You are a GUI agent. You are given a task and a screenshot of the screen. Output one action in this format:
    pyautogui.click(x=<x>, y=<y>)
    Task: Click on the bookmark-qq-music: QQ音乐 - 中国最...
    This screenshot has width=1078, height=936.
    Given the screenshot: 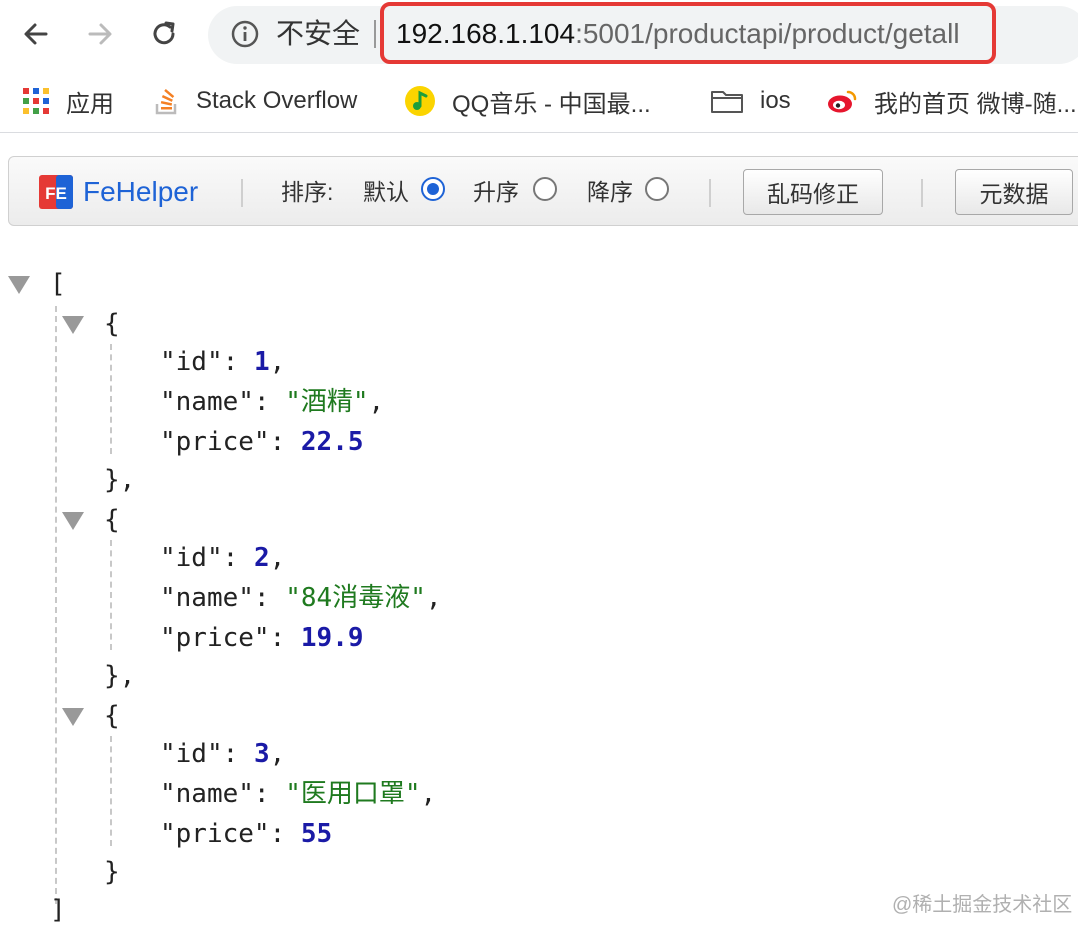 What is the action you would take?
    pyautogui.click(x=527, y=101)
    